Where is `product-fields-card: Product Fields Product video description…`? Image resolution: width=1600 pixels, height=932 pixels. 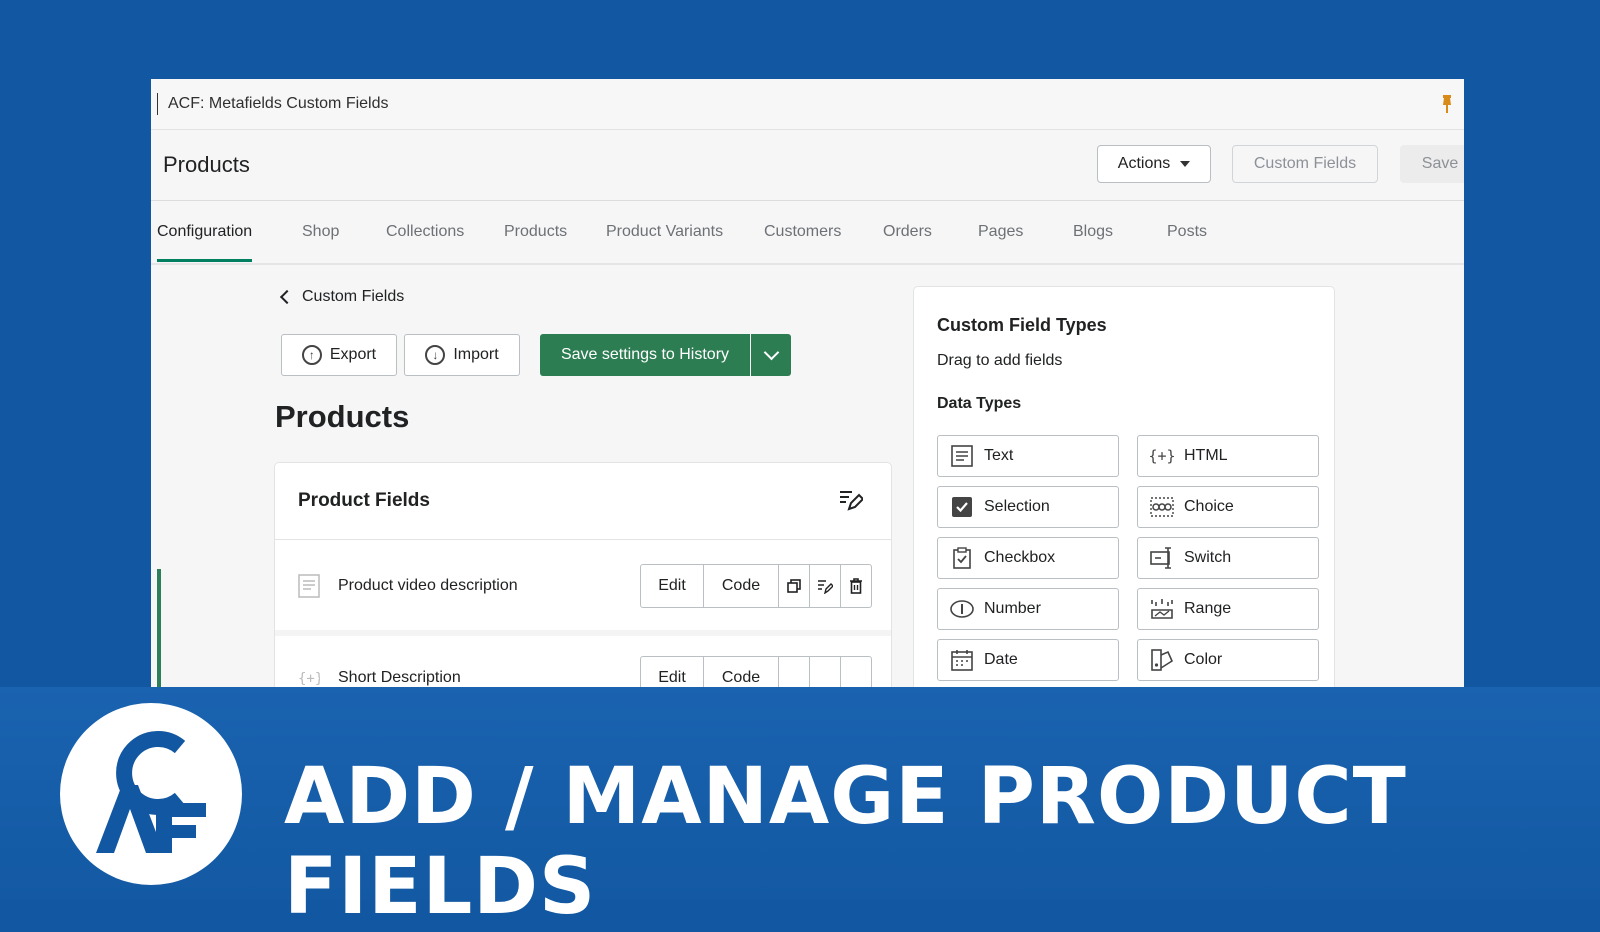
product-fields-card: Product Fields Product video description… is located at coordinates (583, 575).